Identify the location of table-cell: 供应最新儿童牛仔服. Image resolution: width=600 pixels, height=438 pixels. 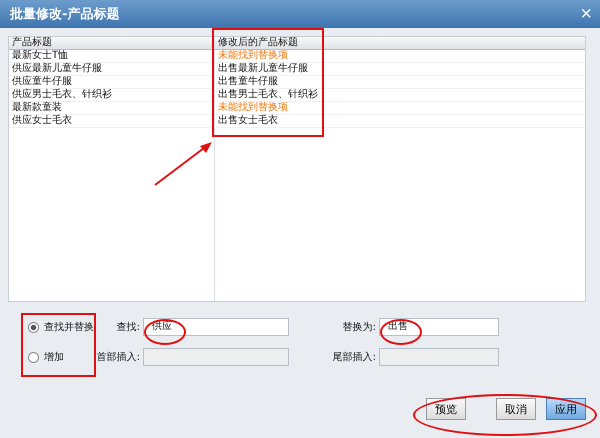
(112, 69).